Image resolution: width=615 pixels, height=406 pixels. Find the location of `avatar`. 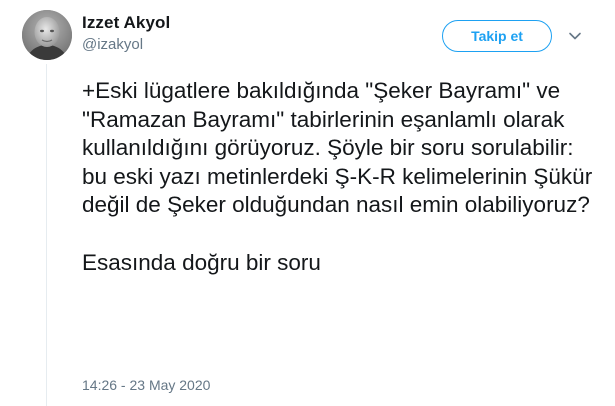

avatar is located at coordinates (47, 35).